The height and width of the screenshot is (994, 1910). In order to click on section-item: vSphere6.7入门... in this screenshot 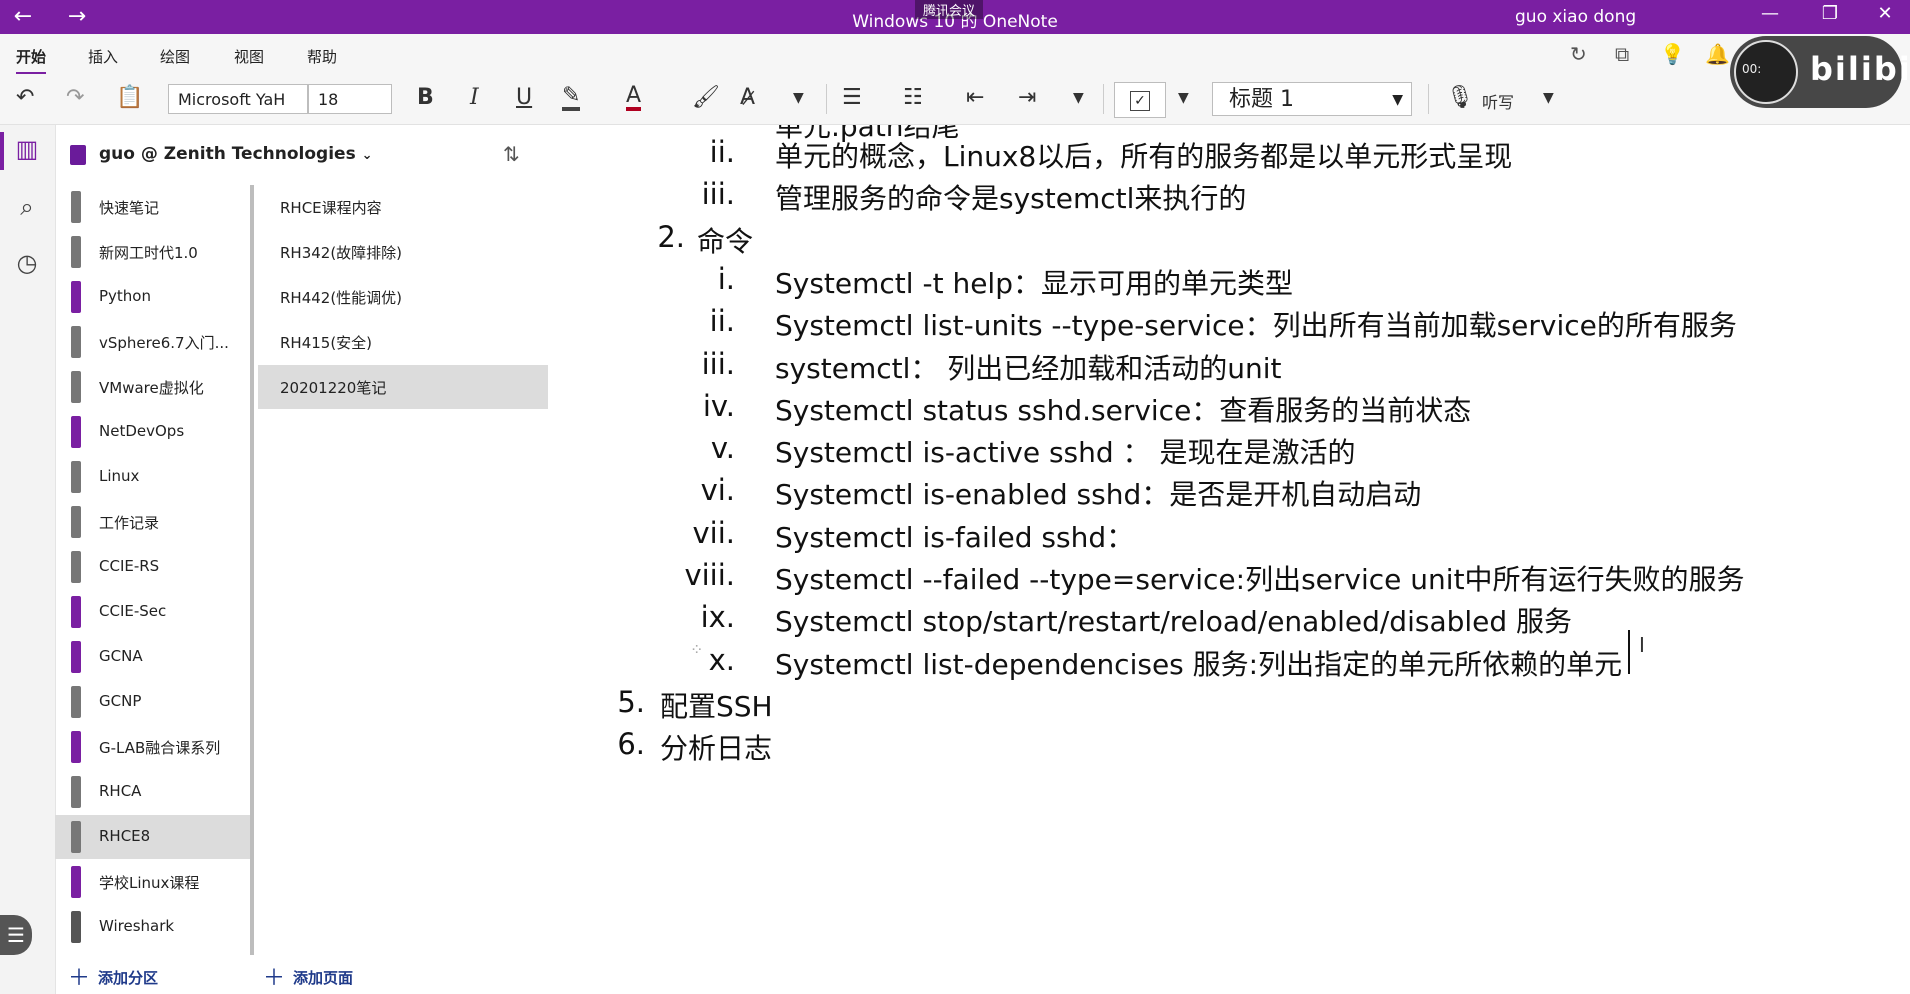, I will do `click(152, 342)`.